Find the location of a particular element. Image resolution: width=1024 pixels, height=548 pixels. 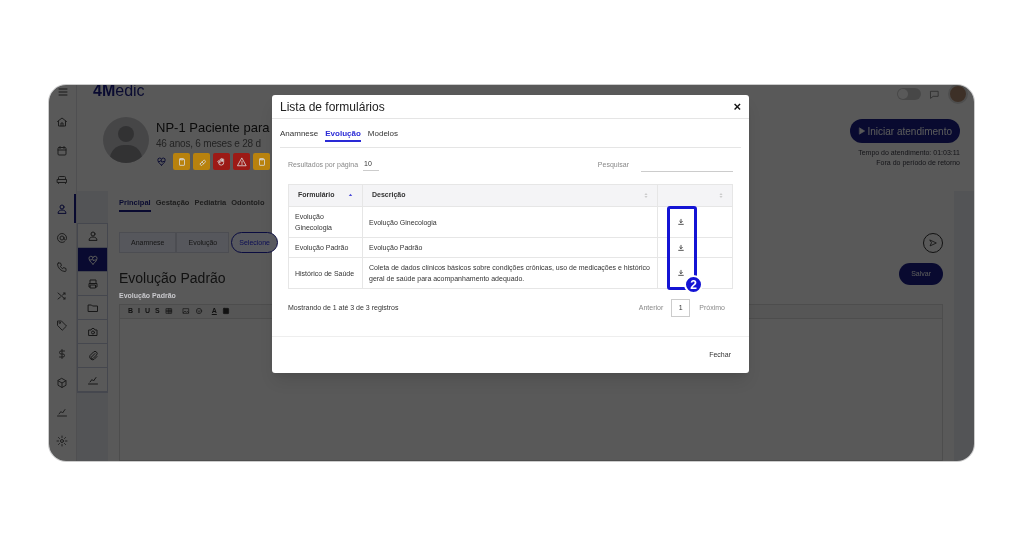

sort-ascending-icon is located at coordinates (350, 195).